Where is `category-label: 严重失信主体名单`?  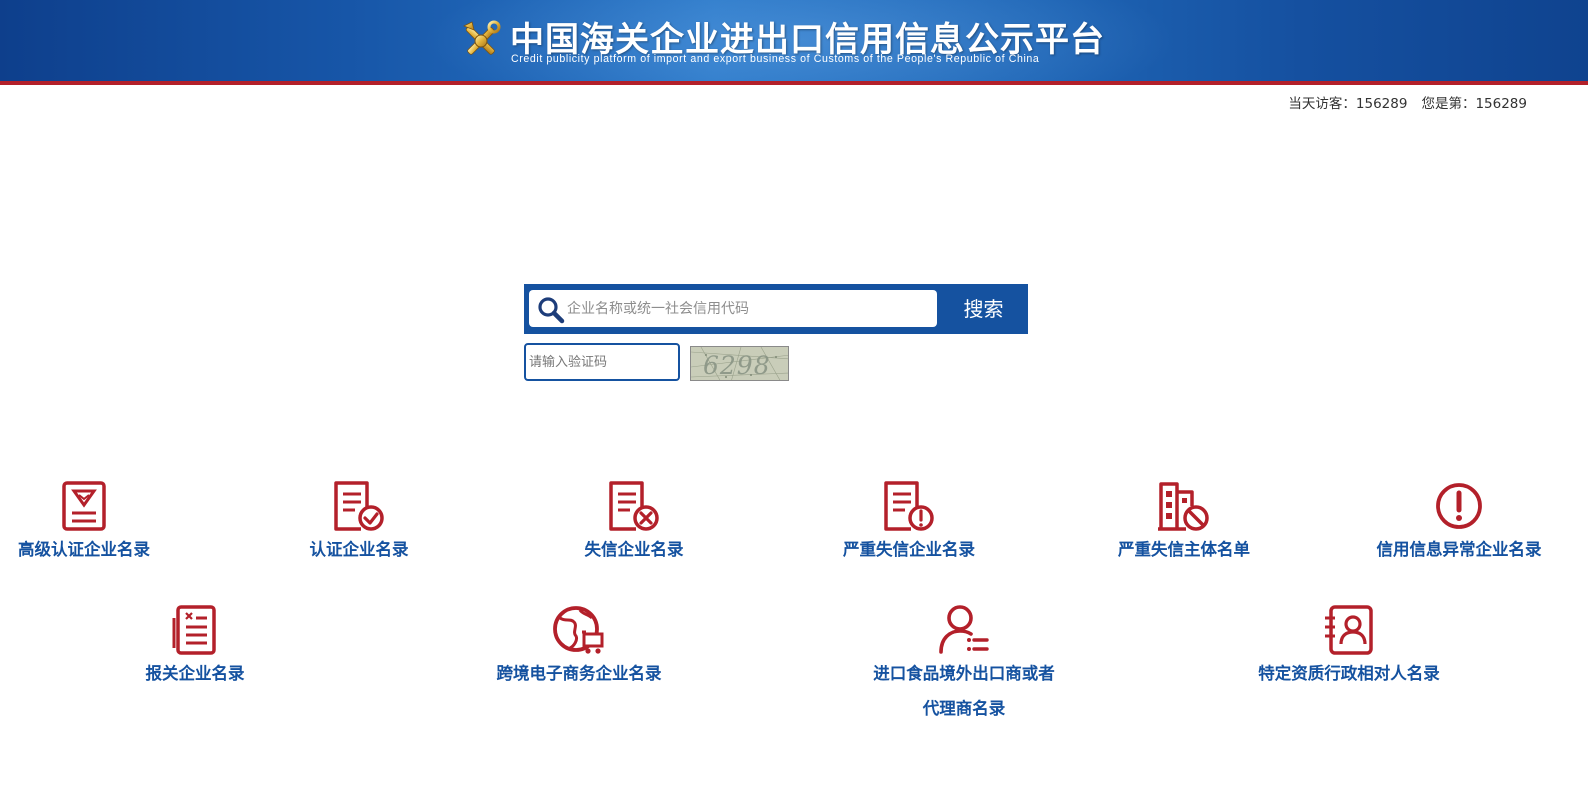 category-label: 严重失信主体名单 is located at coordinates (1184, 549).